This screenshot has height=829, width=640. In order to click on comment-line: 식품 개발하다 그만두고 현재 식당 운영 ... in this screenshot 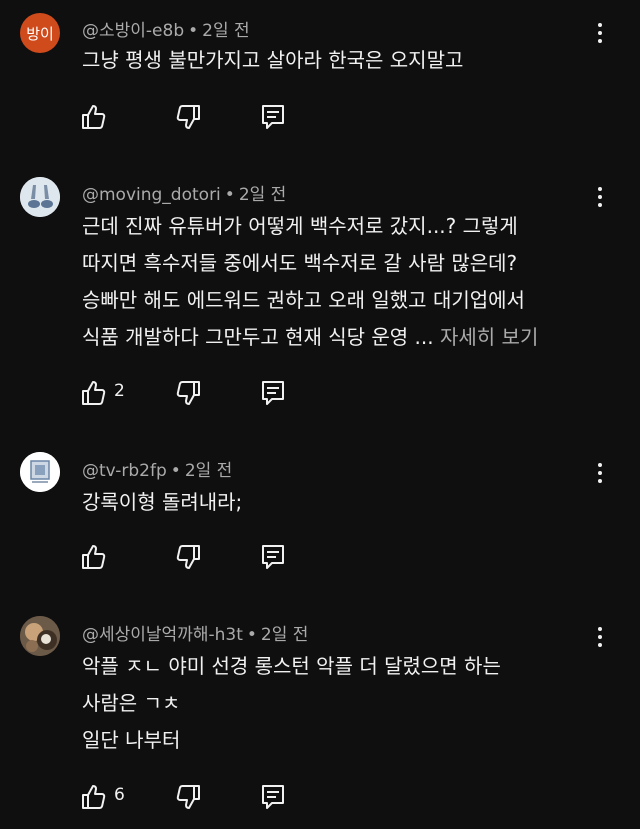, I will do `click(258, 337)`.